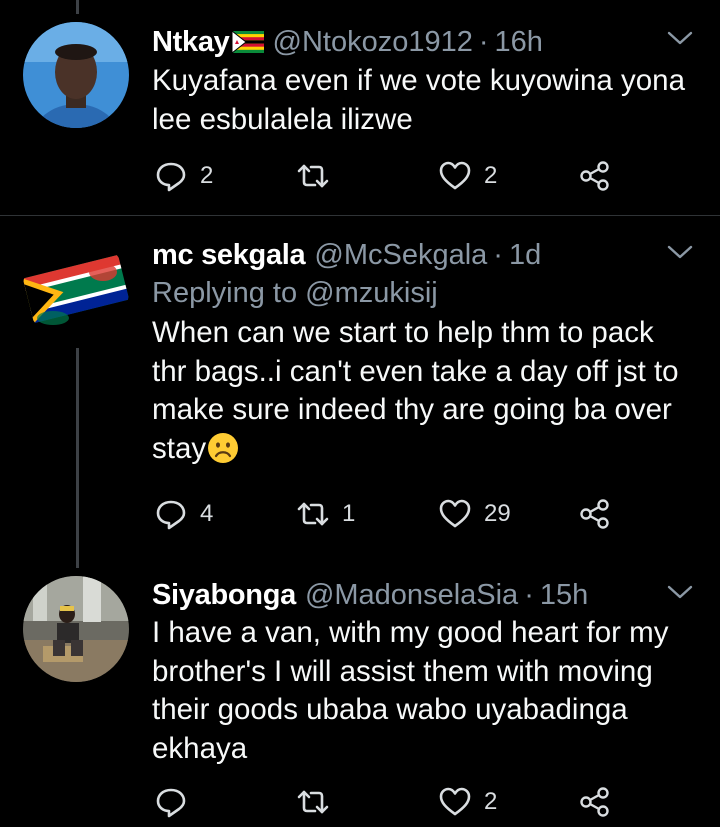 The height and width of the screenshot is (827, 720). Describe the element at coordinates (497, 513) in the screenshot. I see `like-count: 29` at that location.